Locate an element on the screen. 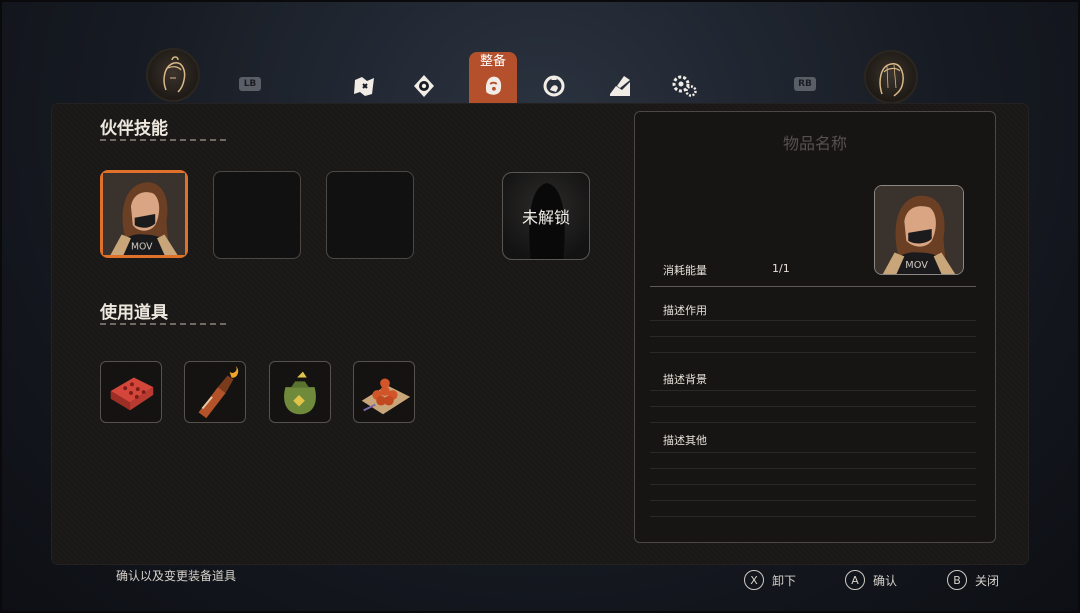 This screenshot has height=613, width=1080. use-items-title: 使用道具 is located at coordinates (134, 313).